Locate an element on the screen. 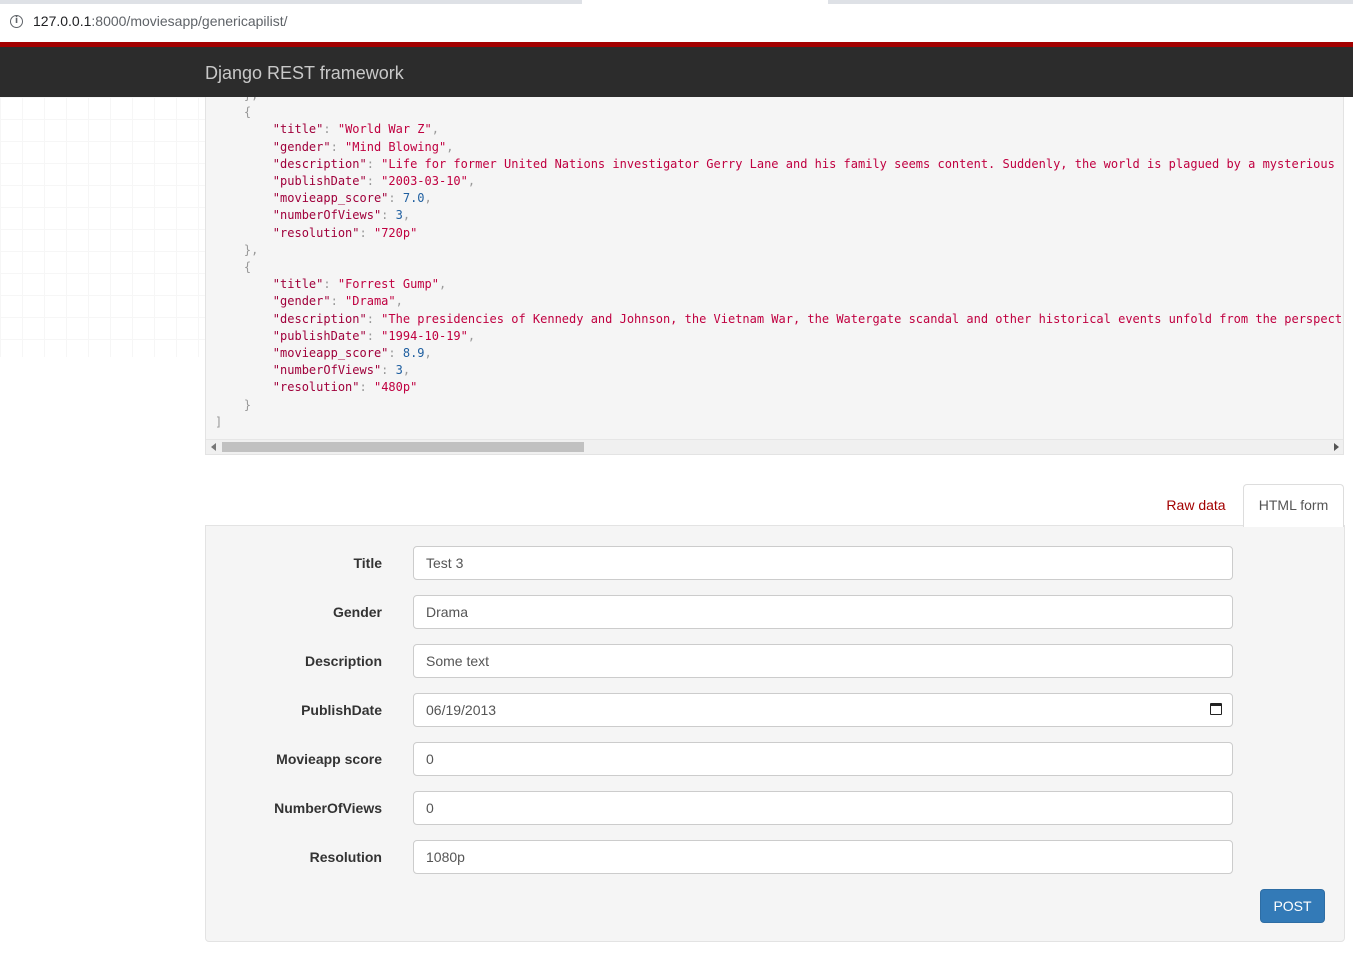  scroll-right-arrow-icon is located at coordinates (1336, 447).